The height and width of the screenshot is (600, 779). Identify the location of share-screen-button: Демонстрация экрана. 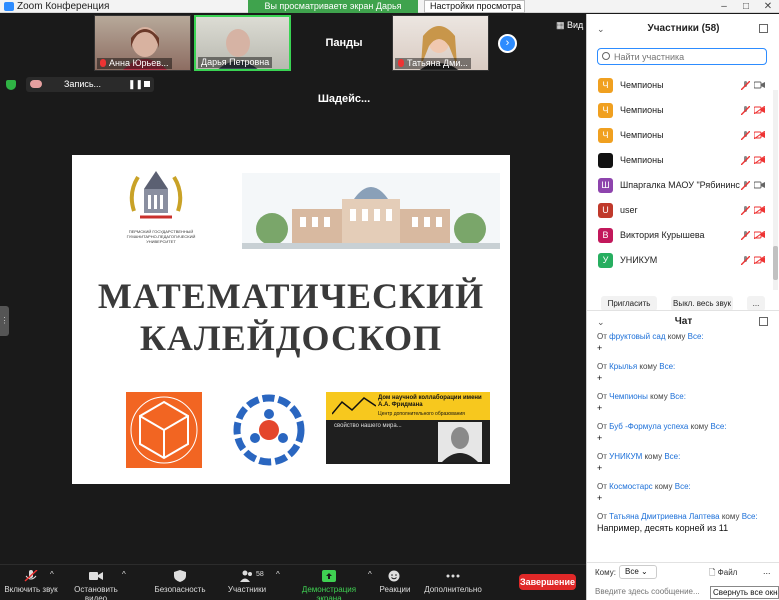
(329, 585).